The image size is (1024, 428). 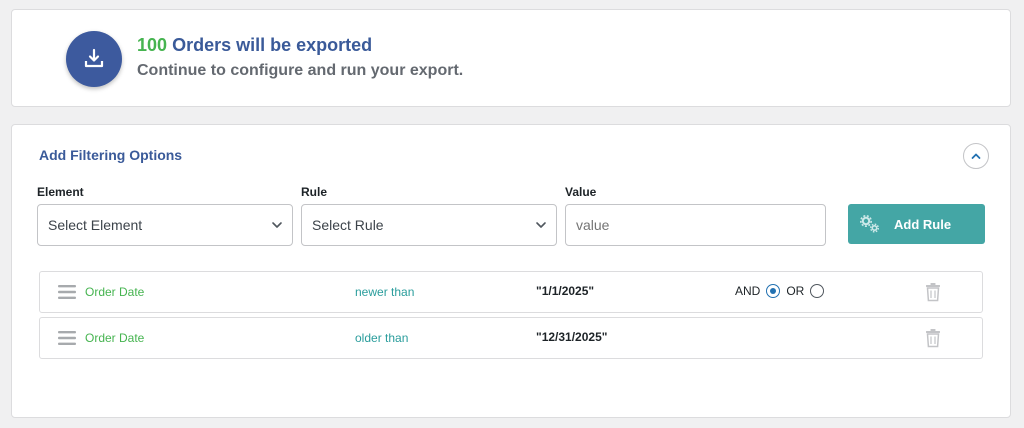 What do you see at coordinates (869, 224) in the screenshot?
I see `gears-icon` at bounding box center [869, 224].